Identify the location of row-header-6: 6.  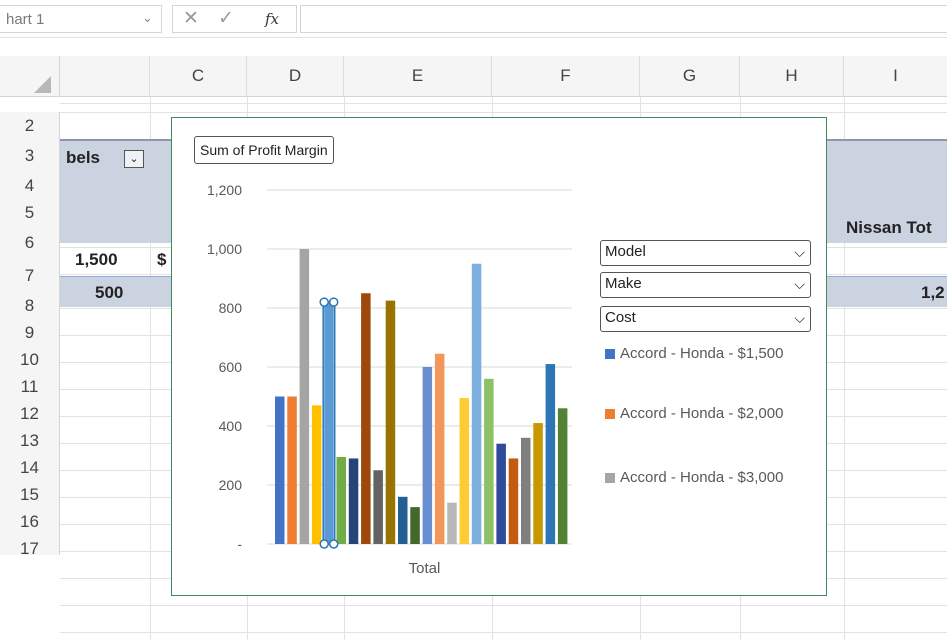
(30, 242).